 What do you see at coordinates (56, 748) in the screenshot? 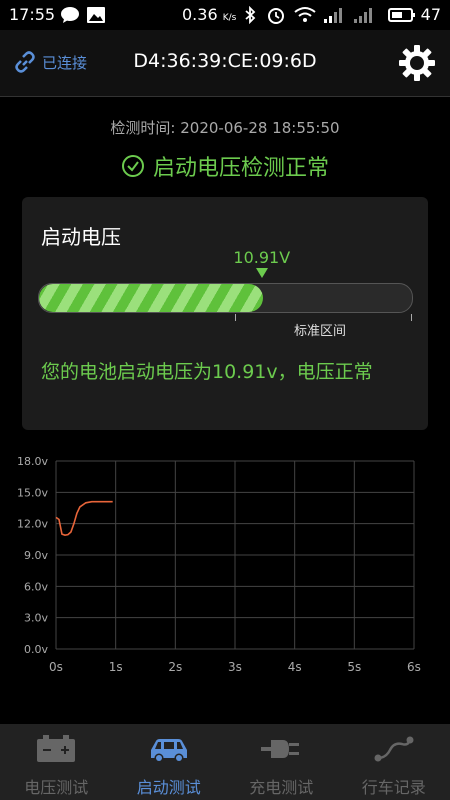
I see `battery-icon` at bounding box center [56, 748].